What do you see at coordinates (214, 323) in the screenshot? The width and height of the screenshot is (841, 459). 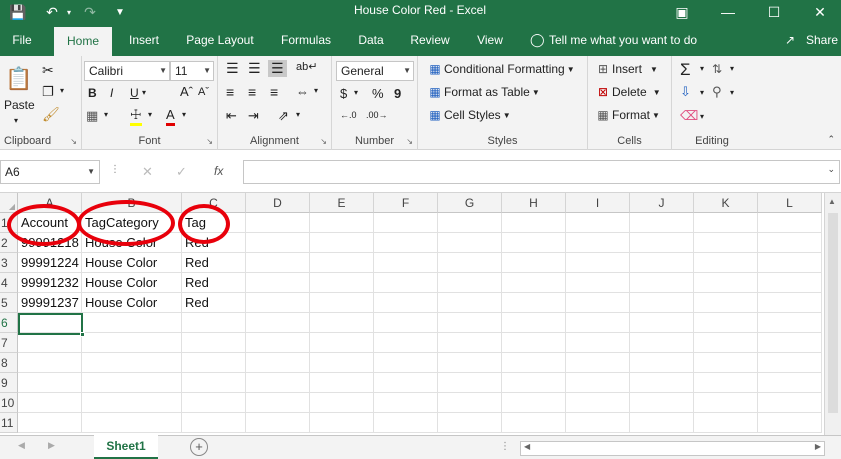 I see `cell-c6` at bounding box center [214, 323].